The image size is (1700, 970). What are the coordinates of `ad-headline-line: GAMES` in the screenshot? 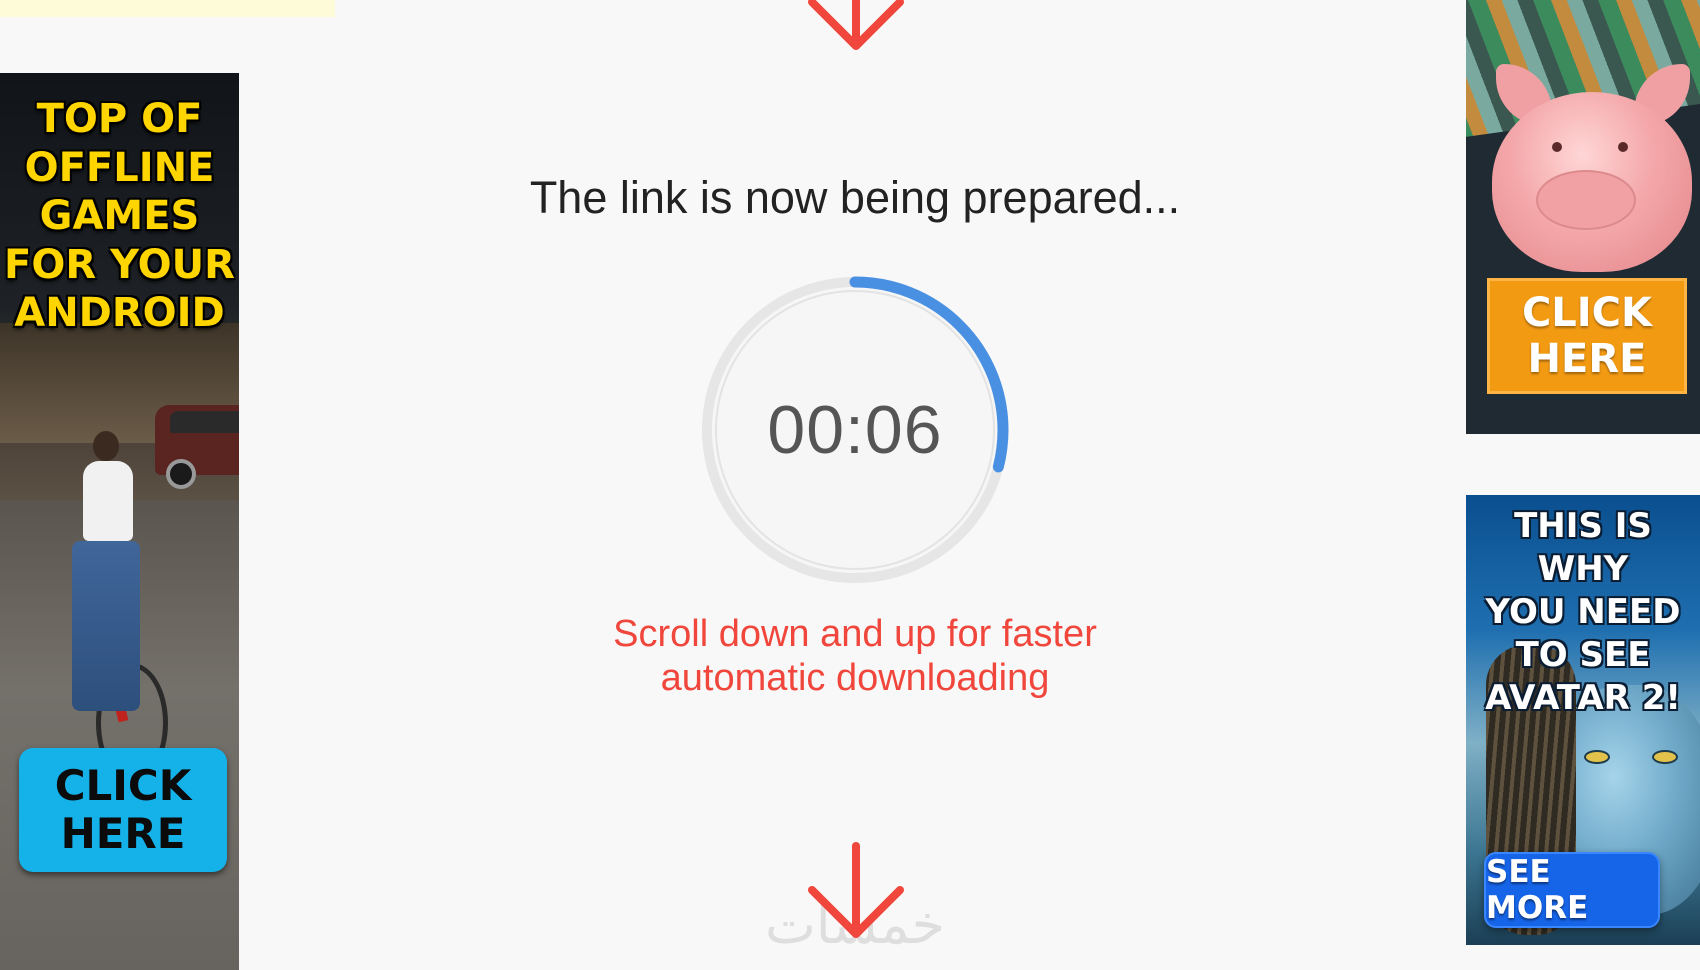 It's located at (119, 216).